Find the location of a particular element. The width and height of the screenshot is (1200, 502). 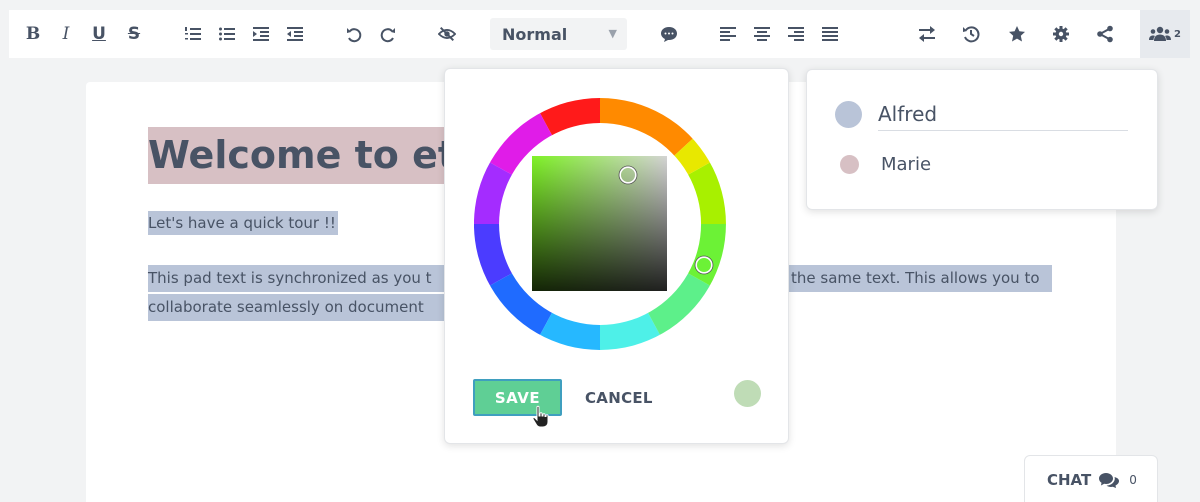

user-row: Alfred is located at coordinates (981, 114).